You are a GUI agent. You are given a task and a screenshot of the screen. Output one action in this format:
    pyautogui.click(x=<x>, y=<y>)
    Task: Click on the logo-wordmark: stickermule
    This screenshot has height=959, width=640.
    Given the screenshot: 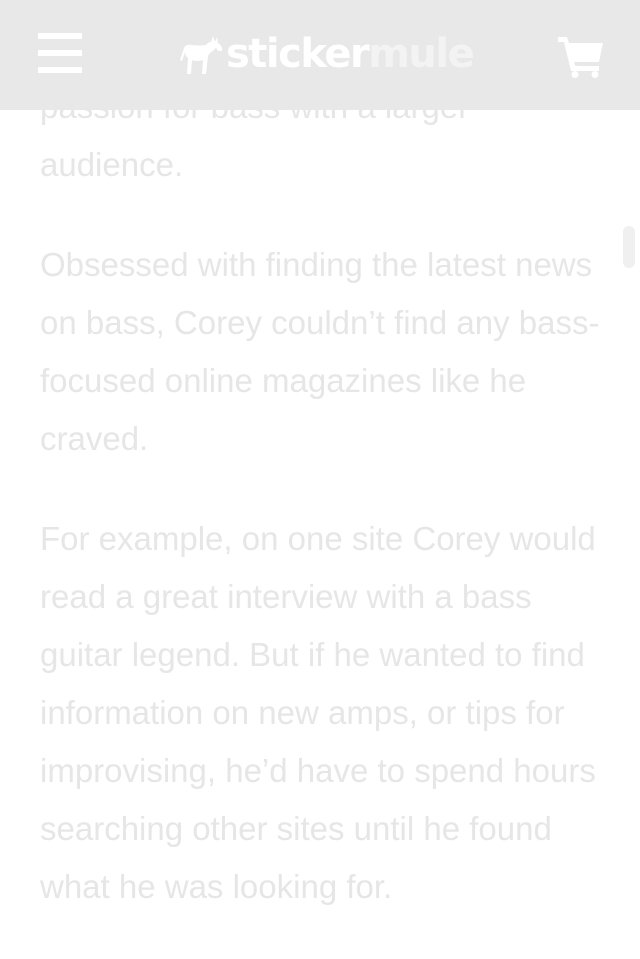 What is the action you would take?
    pyautogui.click(x=350, y=54)
    